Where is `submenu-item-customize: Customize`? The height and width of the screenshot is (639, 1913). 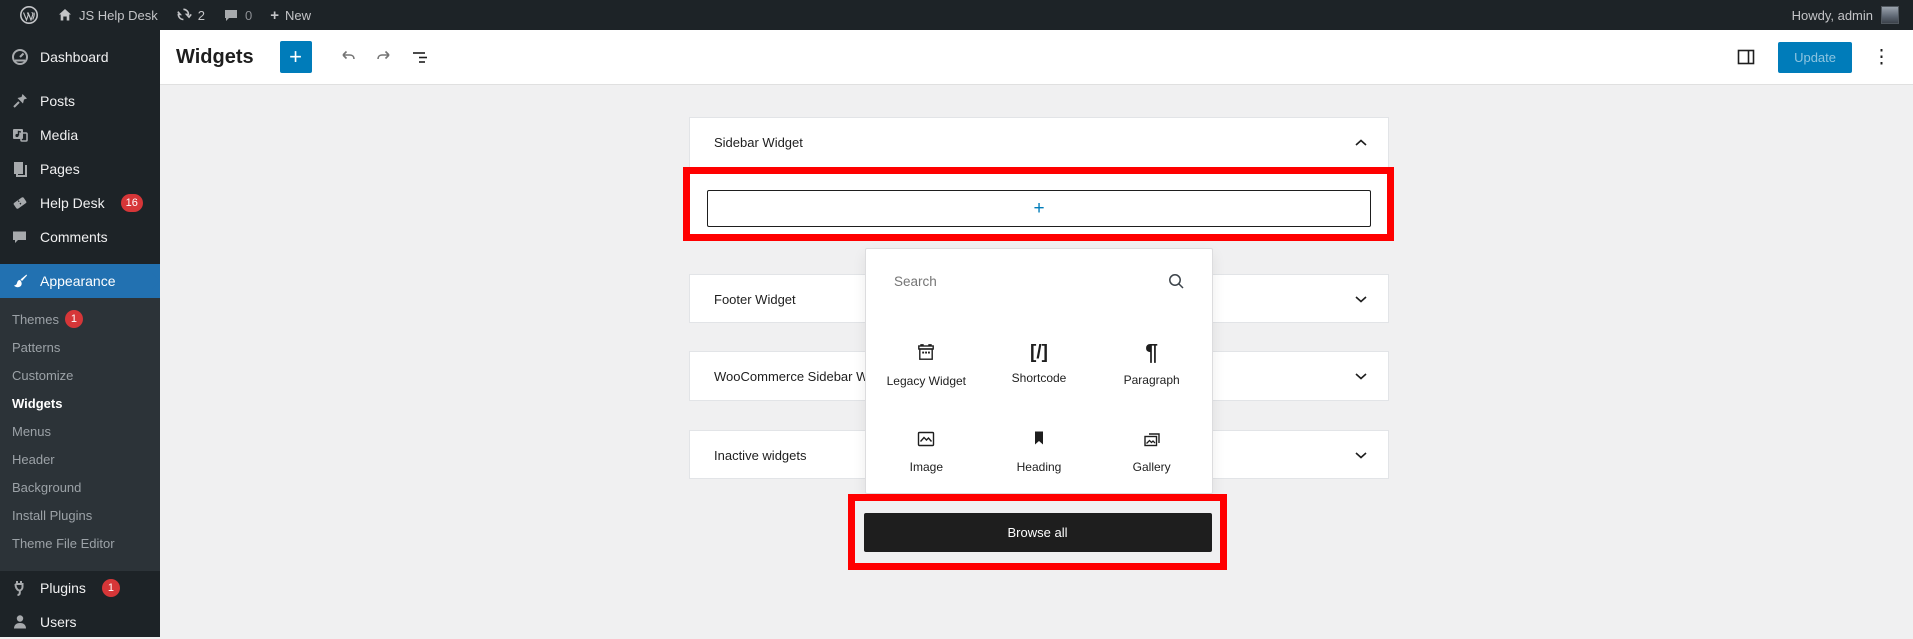 submenu-item-customize: Customize is located at coordinates (80, 375).